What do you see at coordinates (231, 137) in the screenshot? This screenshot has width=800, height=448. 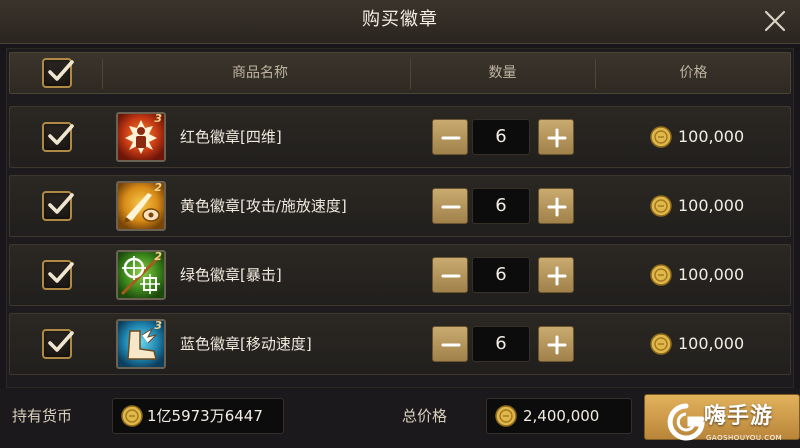 I see `item-name: 红色徽章[四维]` at bounding box center [231, 137].